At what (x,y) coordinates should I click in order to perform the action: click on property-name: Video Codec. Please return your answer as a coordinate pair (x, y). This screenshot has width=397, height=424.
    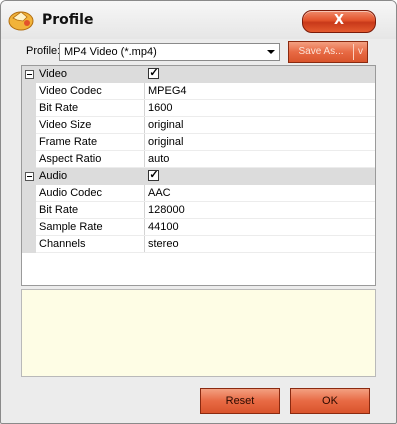
    Looking at the image, I should click on (70, 91).